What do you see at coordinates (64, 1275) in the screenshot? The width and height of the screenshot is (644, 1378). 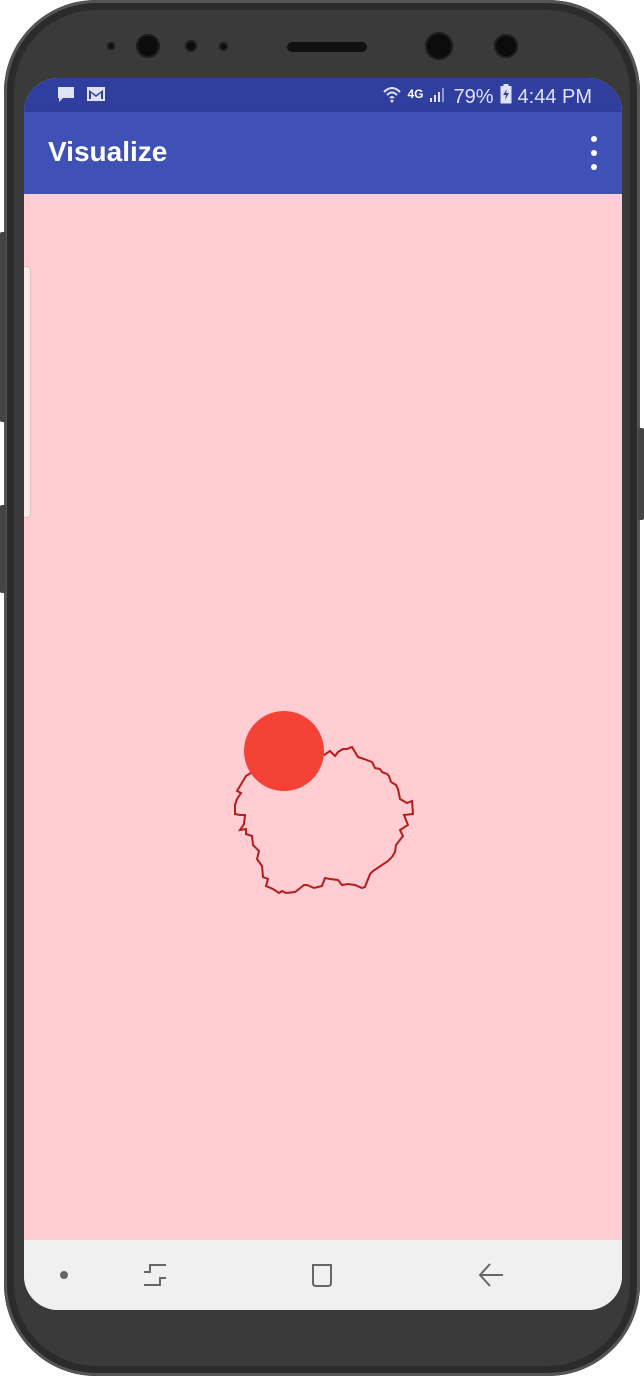 I see `home-dot-icon` at bounding box center [64, 1275].